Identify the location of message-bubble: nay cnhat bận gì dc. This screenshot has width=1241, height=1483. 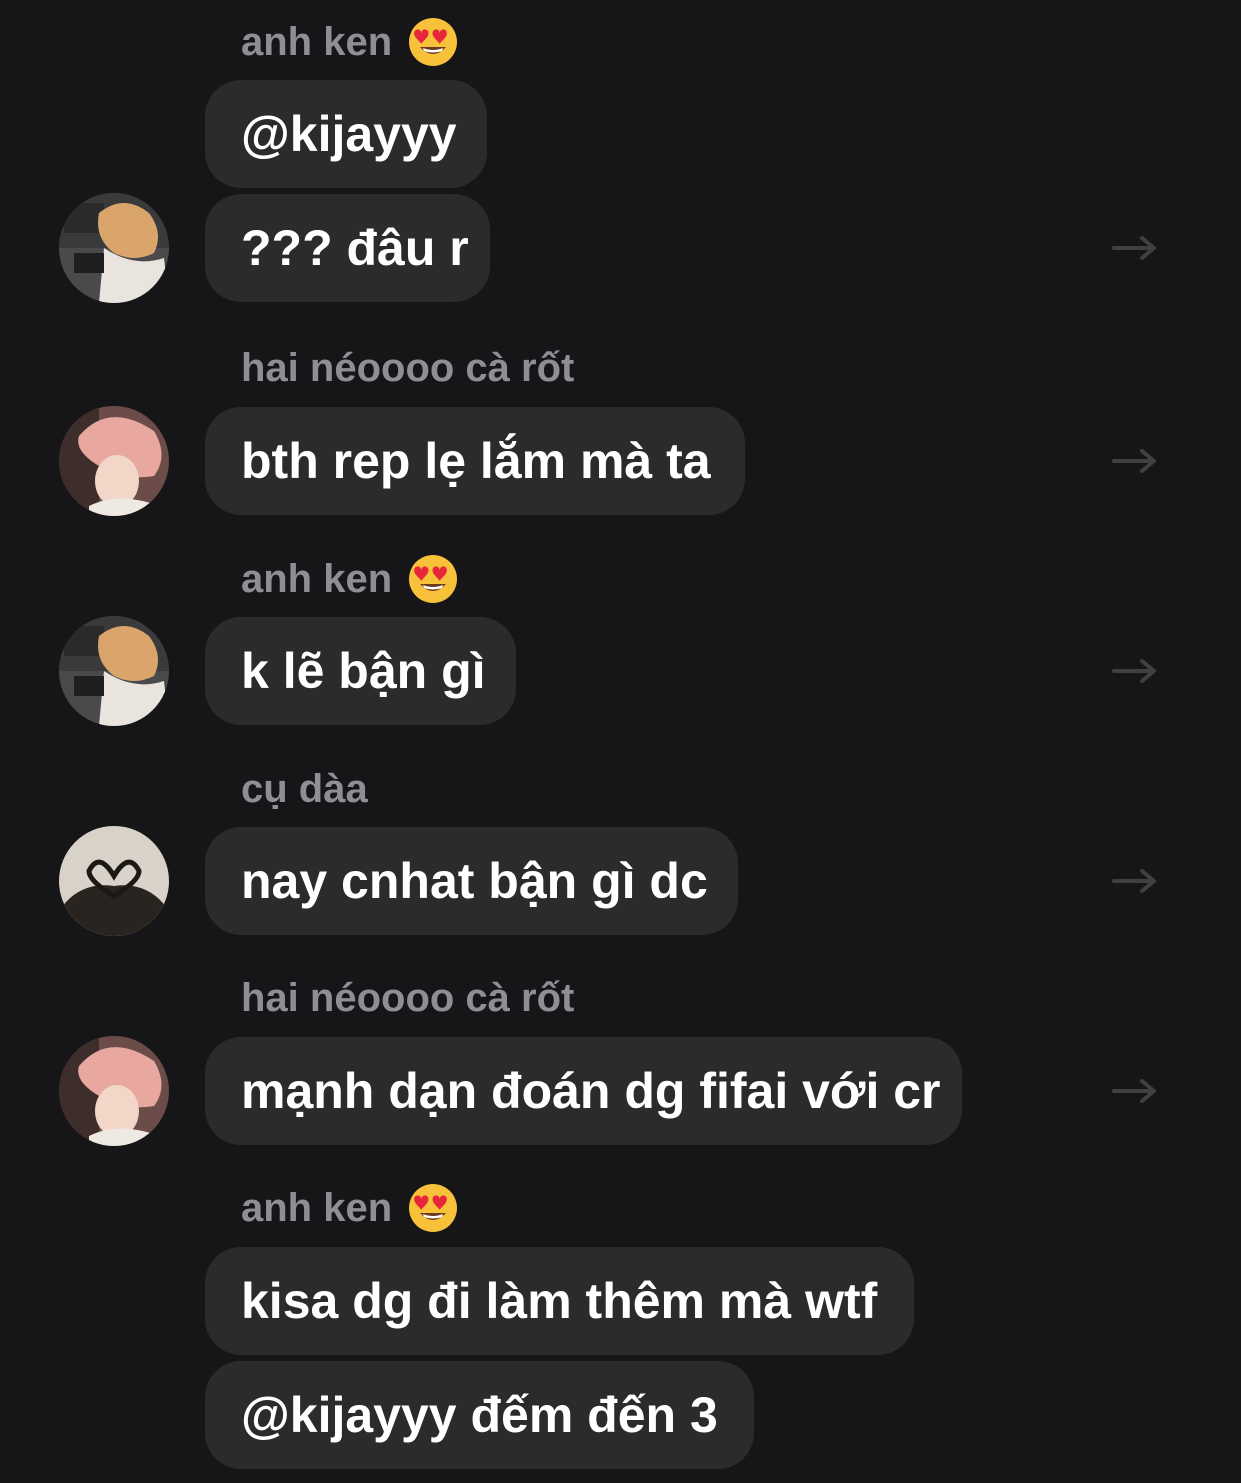
(471, 881).